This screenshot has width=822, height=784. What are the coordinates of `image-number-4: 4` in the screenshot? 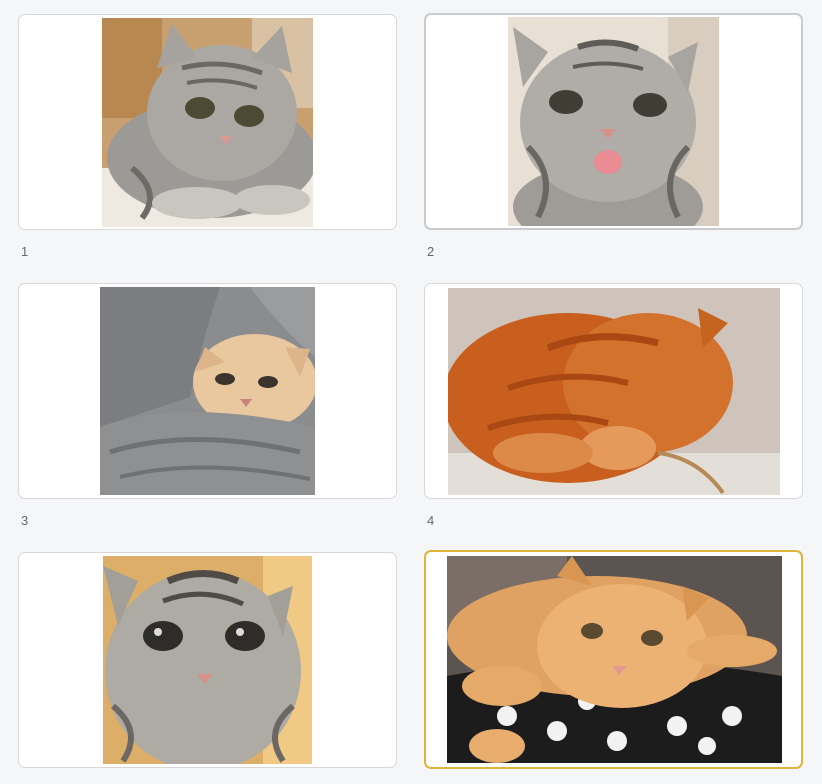 It's located at (431, 520).